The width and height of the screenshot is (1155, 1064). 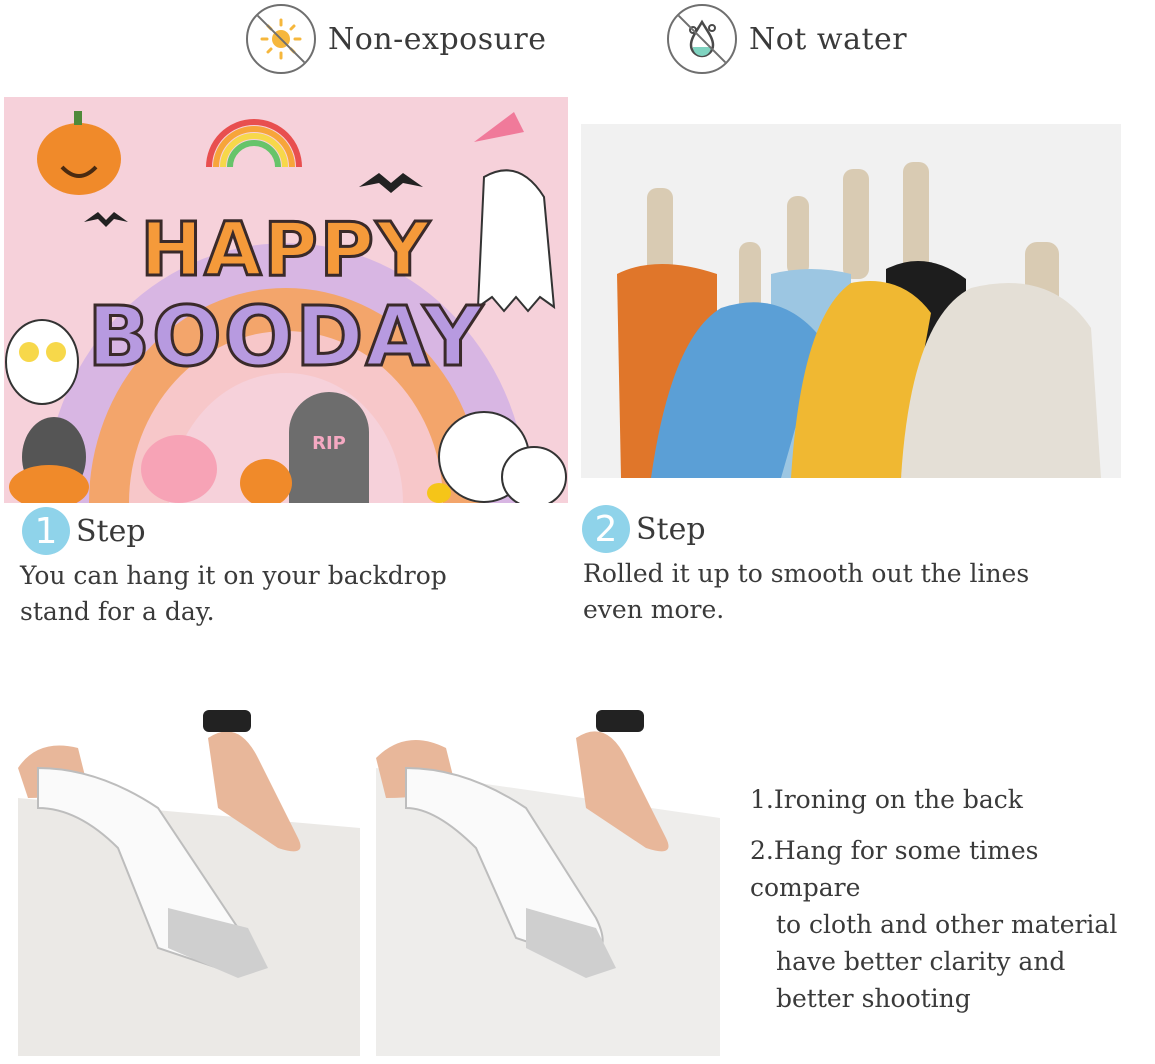 What do you see at coordinates (606, 529) in the screenshot?
I see `step-2-number: 2` at bounding box center [606, 529].